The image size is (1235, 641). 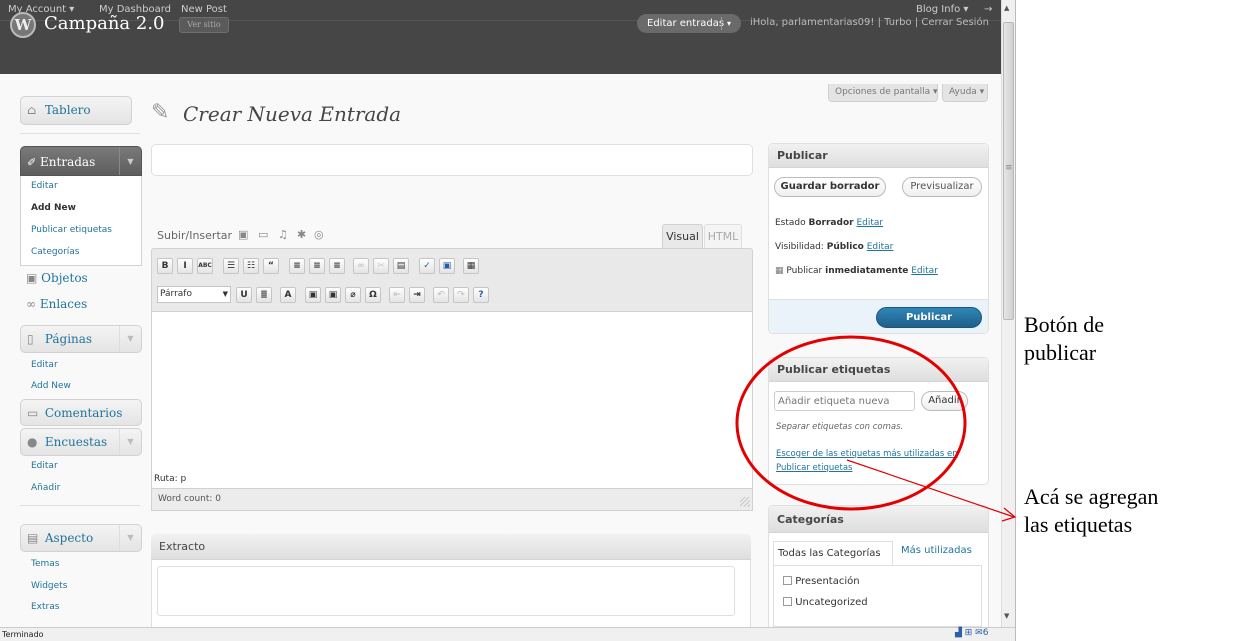 I want to click on annotation-tags-line-1: Acá se agregan, so click(x=1091, y=496).